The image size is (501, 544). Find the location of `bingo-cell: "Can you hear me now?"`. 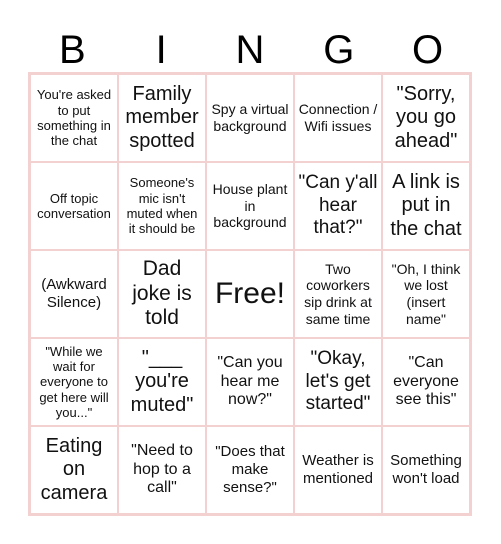

bingo-cell: "Can you hear me now?" is located at coordinates (250, 382).